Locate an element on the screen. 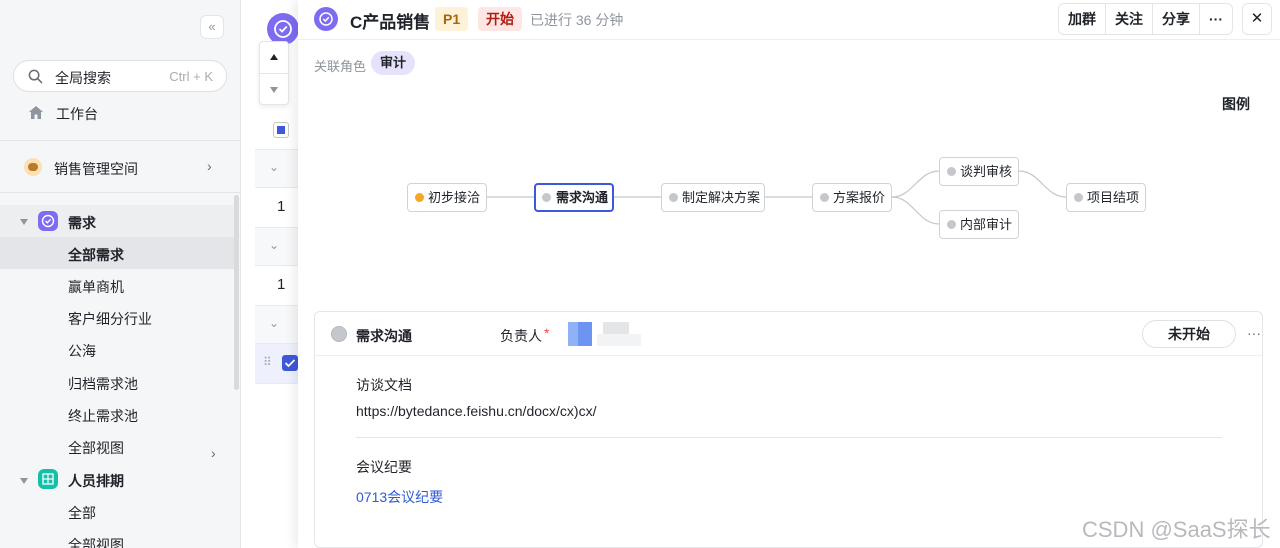 The height and width of the screenshot is (548, 1280). meeting-notes-link: 0713会议纪要 is located at coordinates (399, 497).